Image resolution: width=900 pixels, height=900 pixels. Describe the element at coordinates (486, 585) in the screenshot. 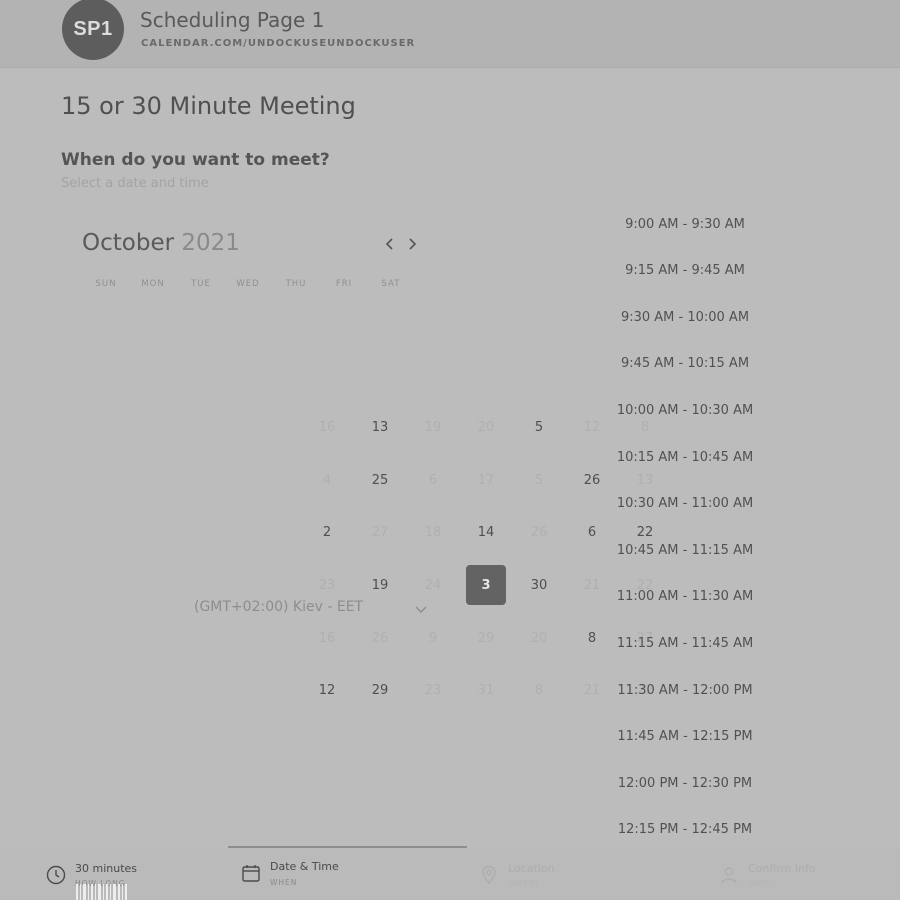

I see `calendar-day-selected: 3` at that location.